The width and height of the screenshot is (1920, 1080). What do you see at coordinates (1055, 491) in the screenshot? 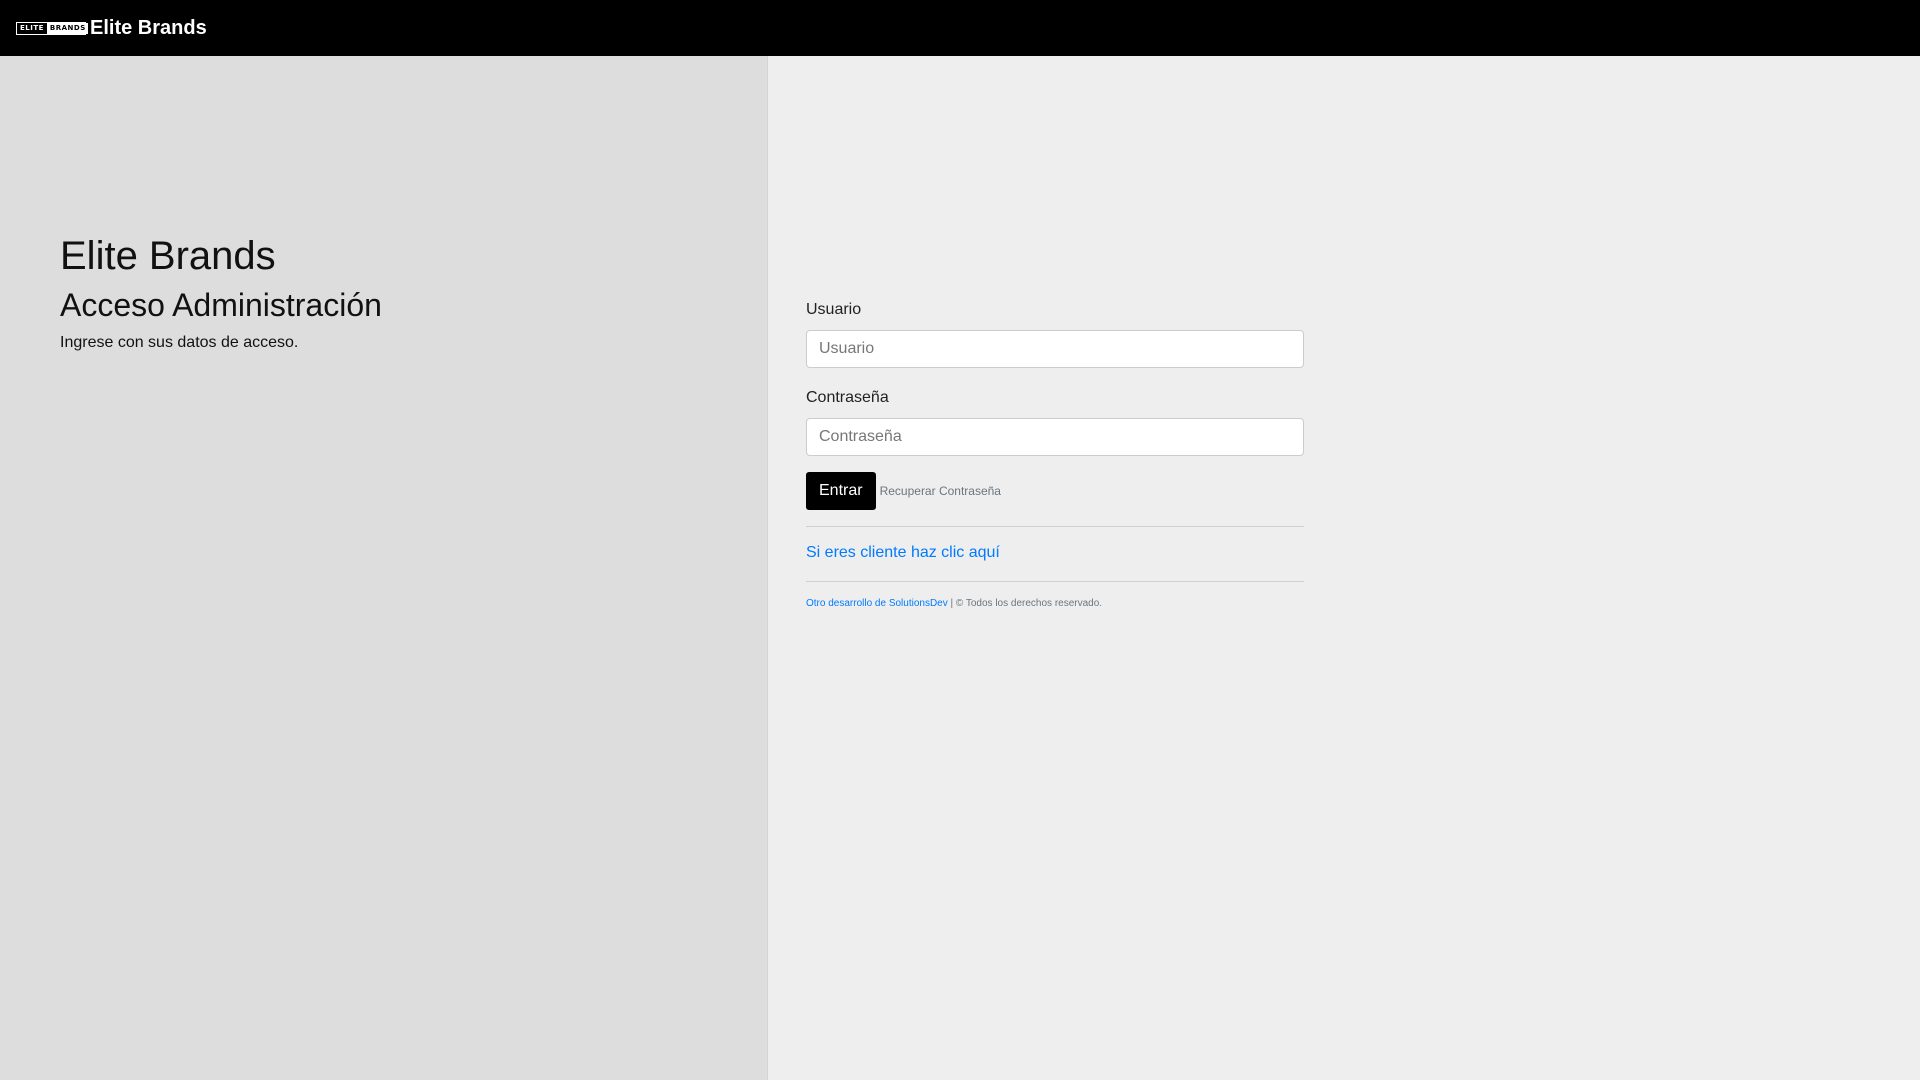
I see `form-actions: Entrar Recuperar Contraseña` at bounding box center [1055, 491].